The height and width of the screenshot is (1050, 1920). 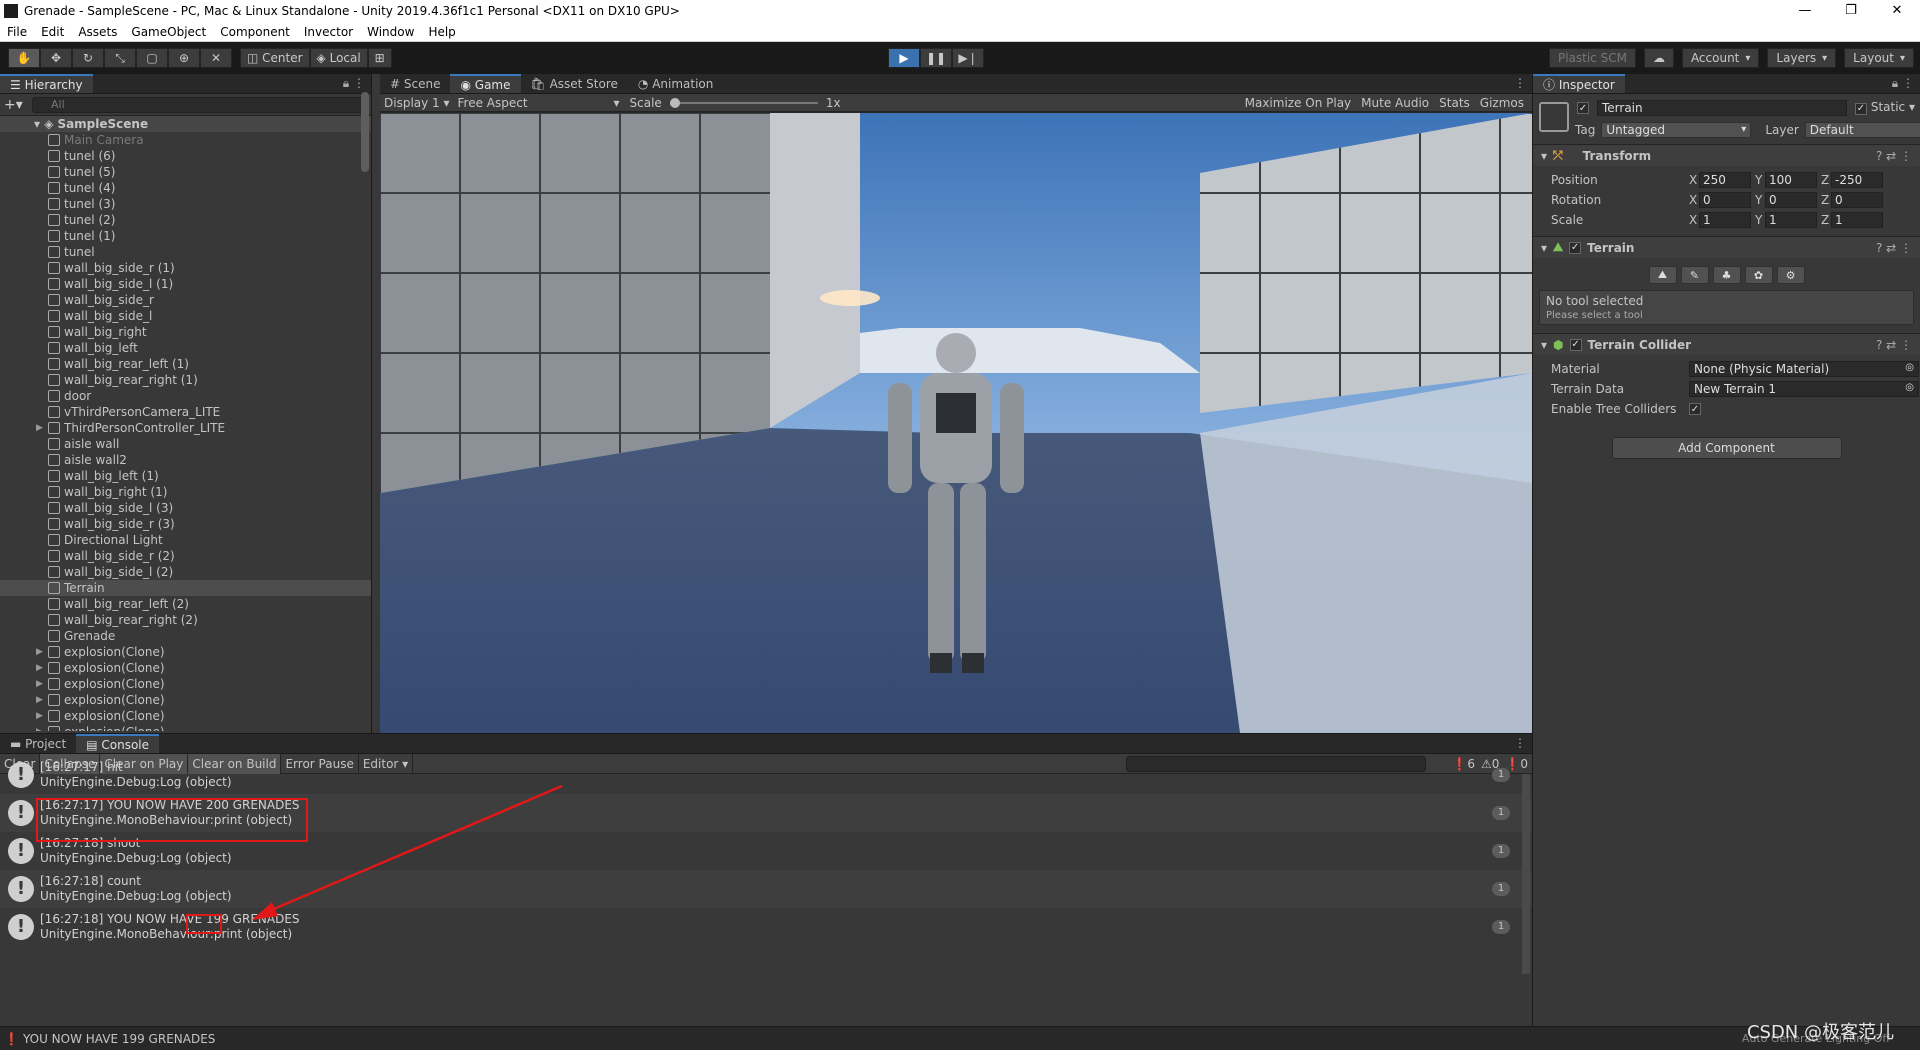 I want to click on z-field: Z0, so click(x=1852, y=200).